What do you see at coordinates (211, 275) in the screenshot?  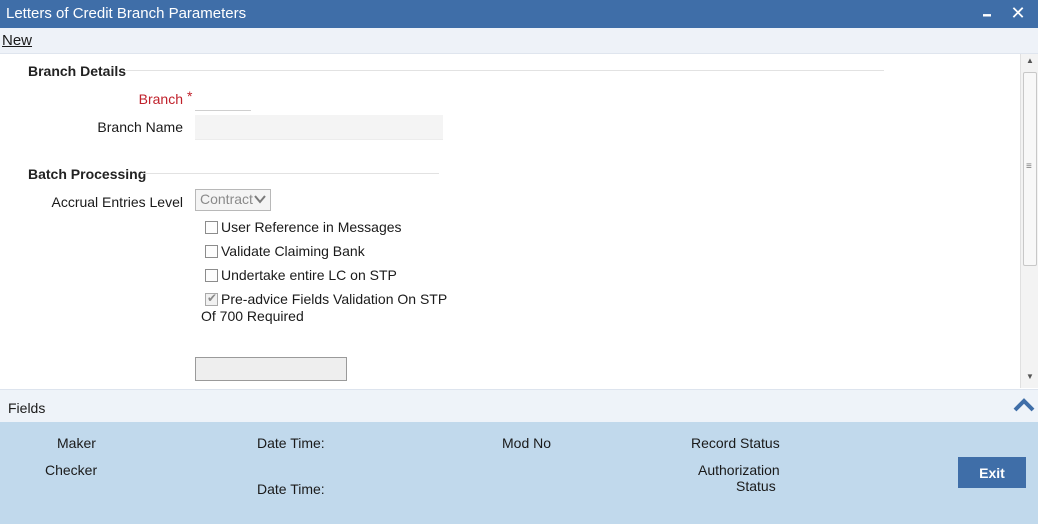 I see `undertake-entire-lc-checkbox` at bounding box center [211, 275].